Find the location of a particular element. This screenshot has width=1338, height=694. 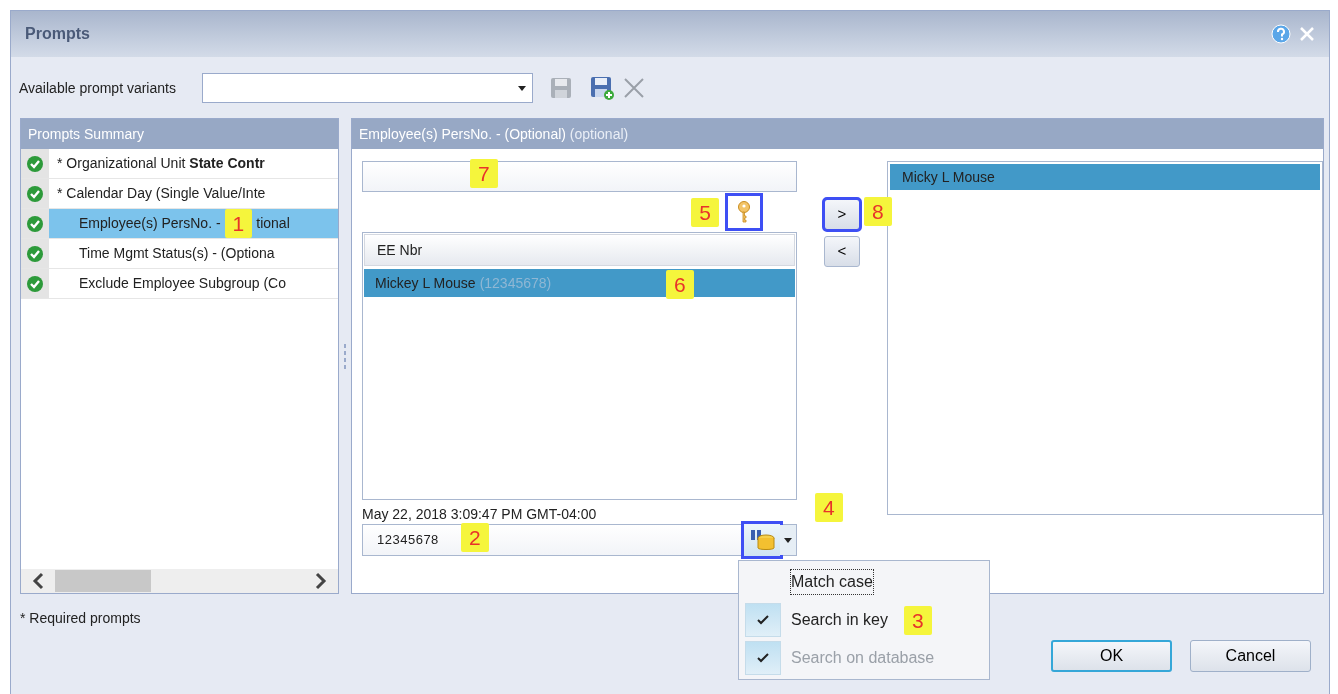

callout-label: 7 is located at coordinates (484, 173).